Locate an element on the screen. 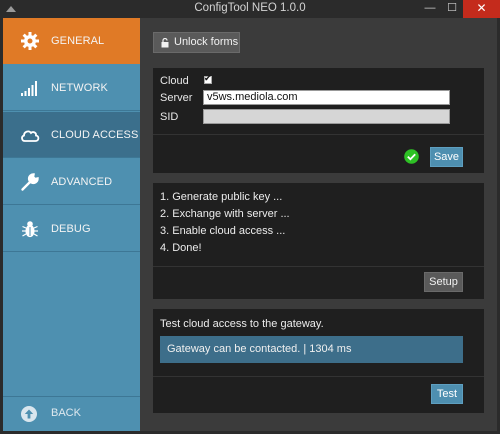 This screenshot has width=500, height=434. cloud-icon is located at coordinates (30, 136).